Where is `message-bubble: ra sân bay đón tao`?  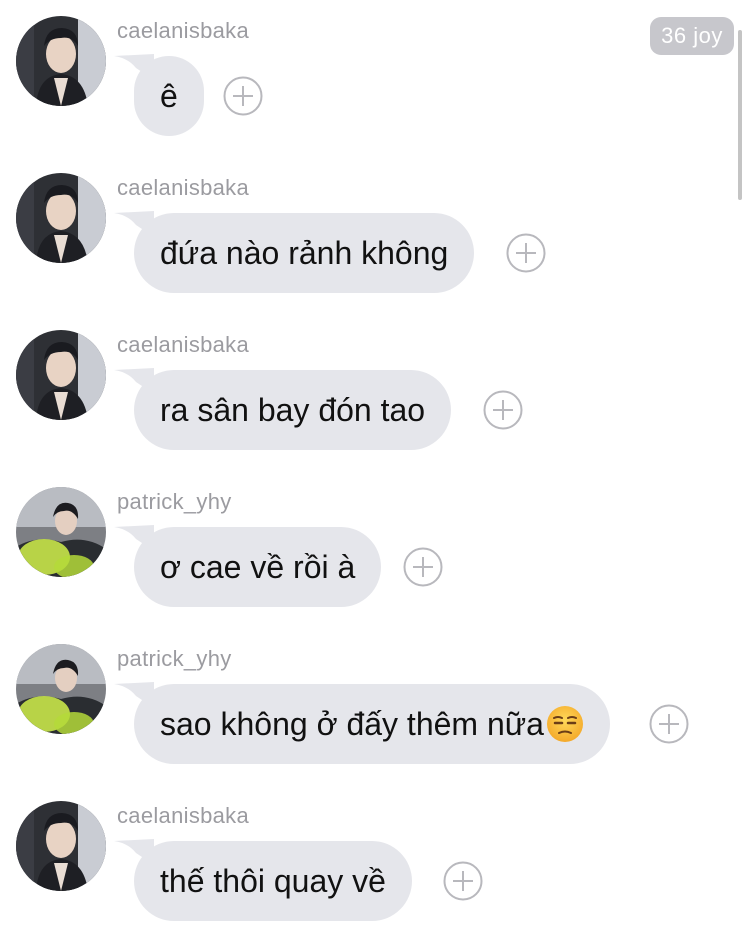
message-bubble: ra sân bay đón tao is located at coordinates (293, 410).